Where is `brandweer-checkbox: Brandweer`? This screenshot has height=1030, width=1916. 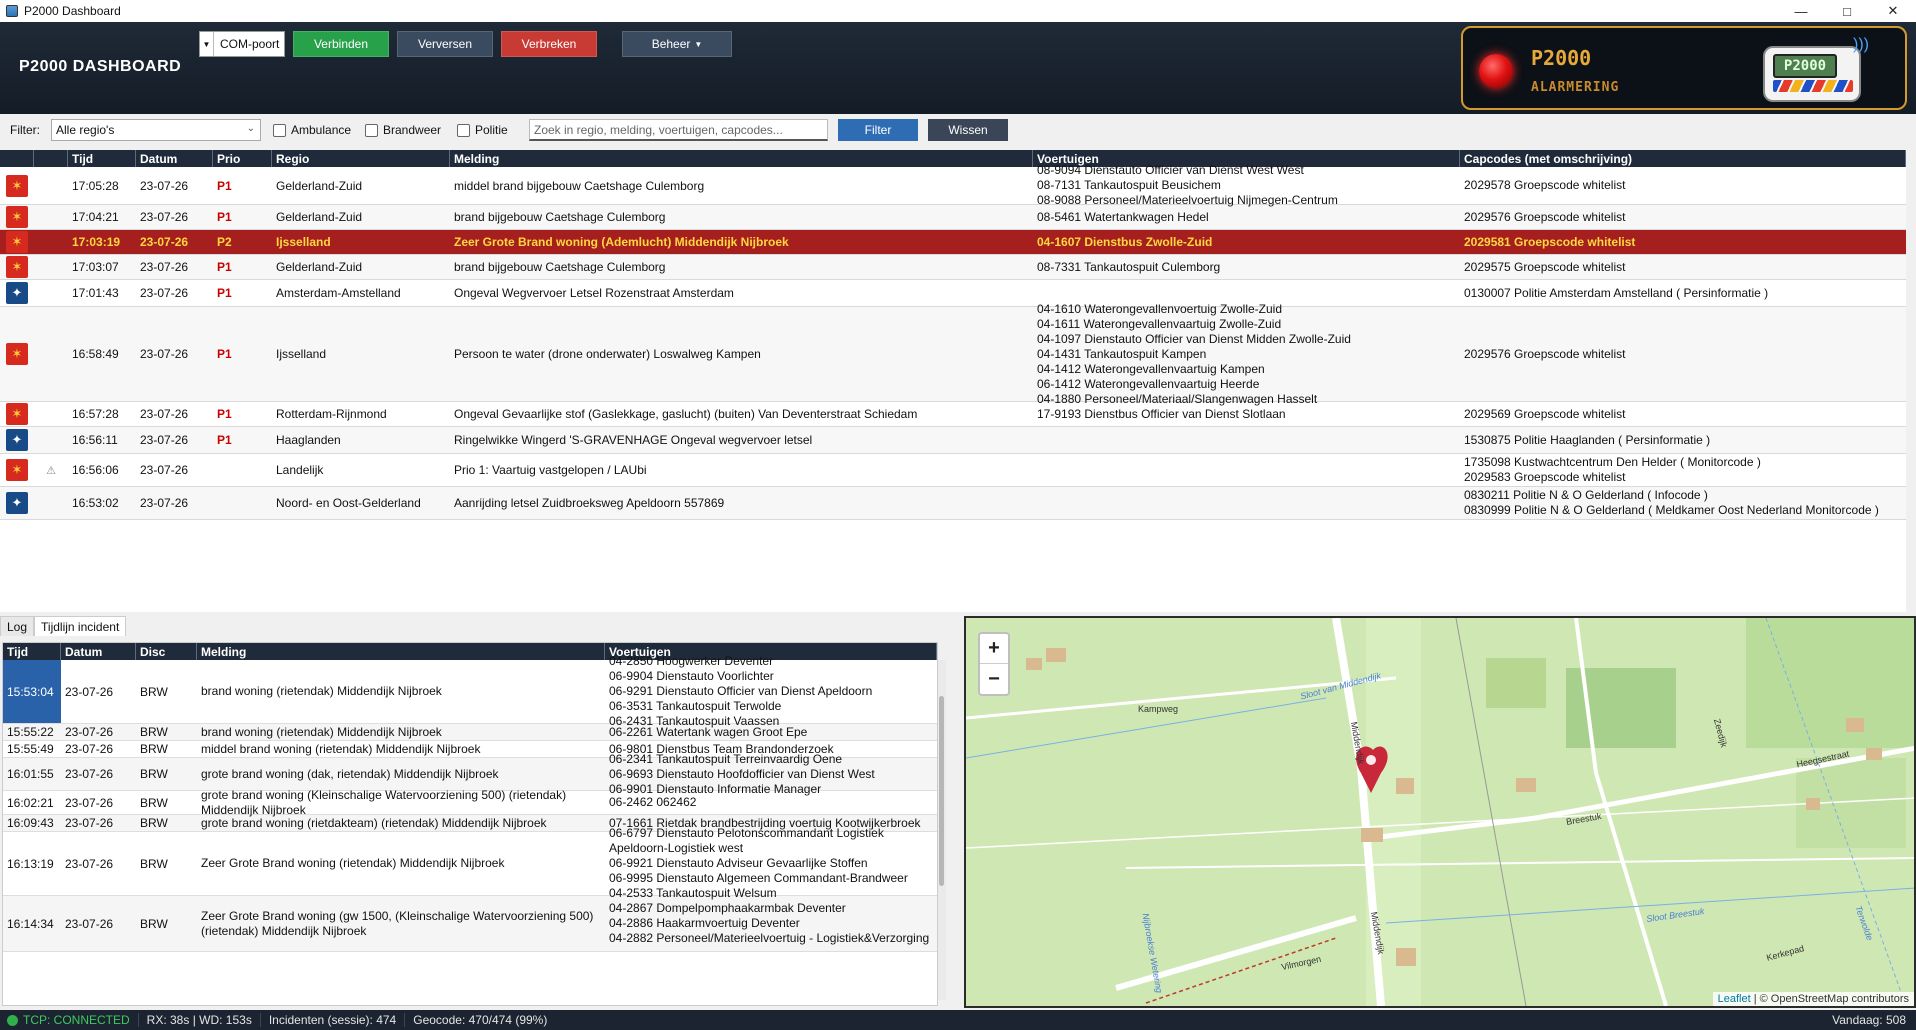
brandweer-checkbox: Brandweer is located at coordinates (403, 130).